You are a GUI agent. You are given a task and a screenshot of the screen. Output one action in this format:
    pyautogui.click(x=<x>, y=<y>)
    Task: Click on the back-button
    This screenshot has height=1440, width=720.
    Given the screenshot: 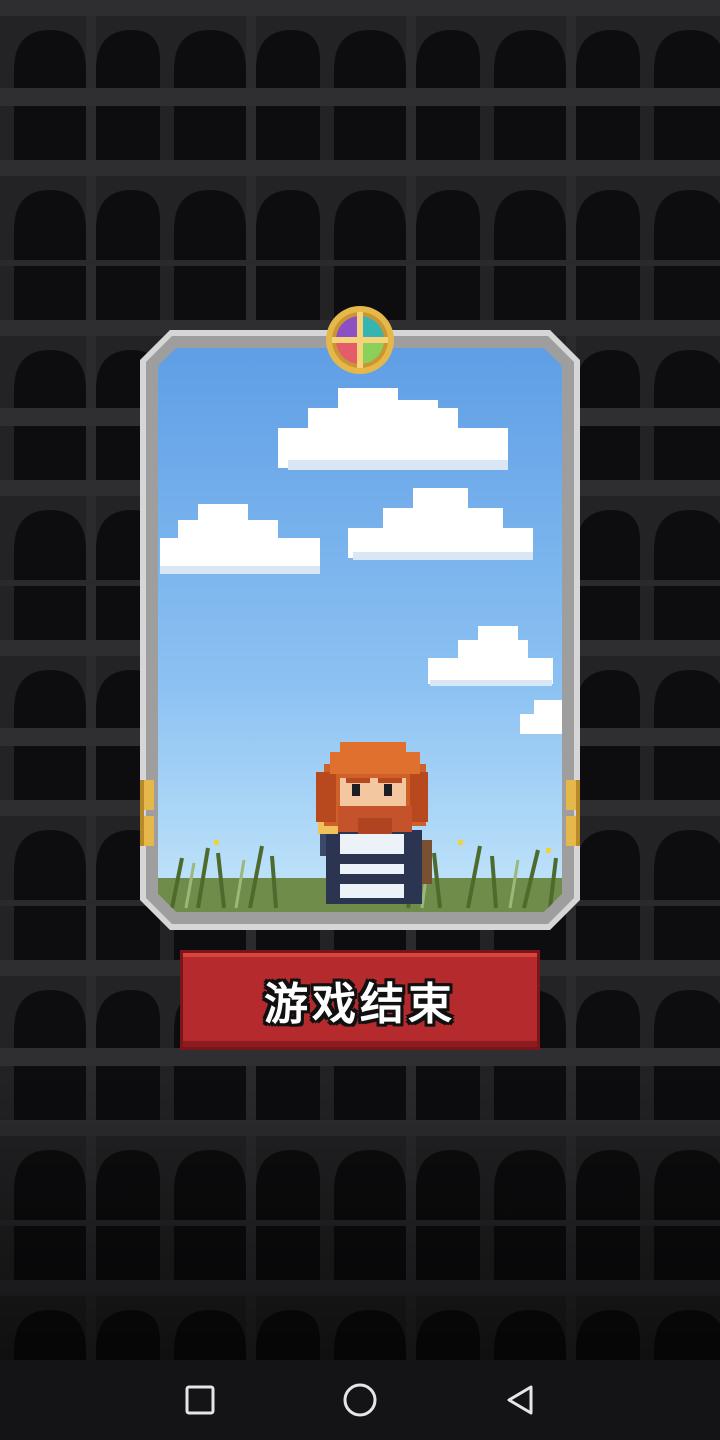 What is the action you would take?
    pyautogui.click(x=520, y=1400)
    